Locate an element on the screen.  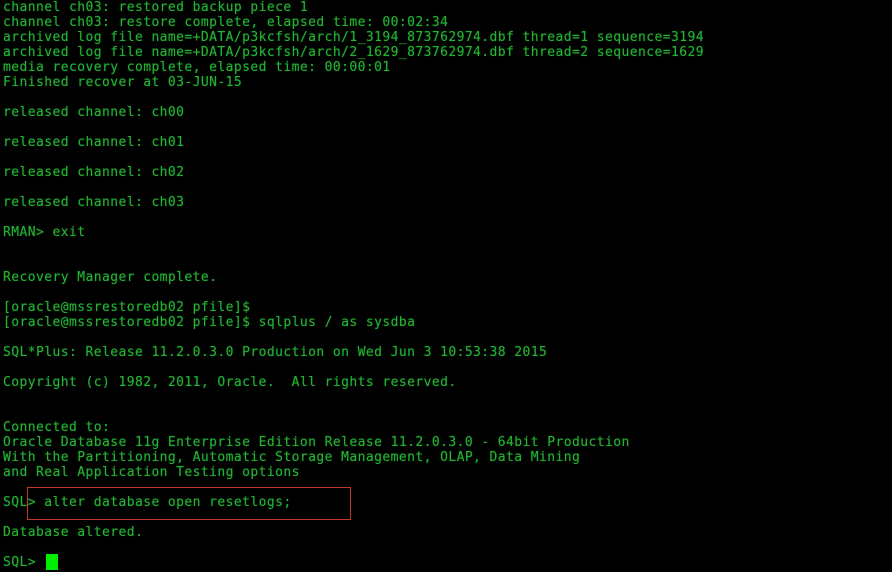
terminal-line: and Real Application Testing options is located at coordinates (151, 472).